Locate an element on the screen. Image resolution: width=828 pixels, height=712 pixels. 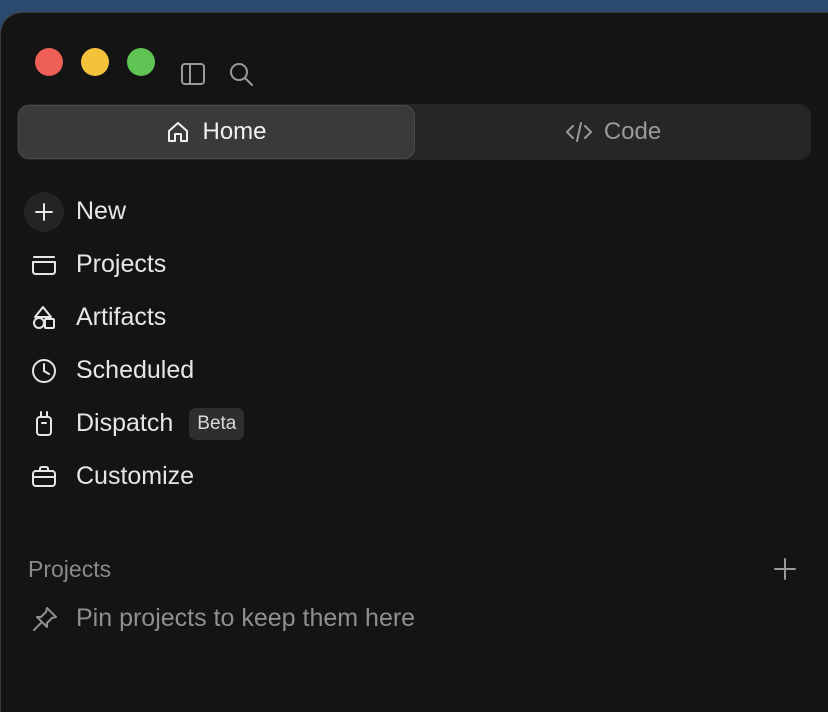
projects-section-header: Projects is located at coordinates (414, 569).